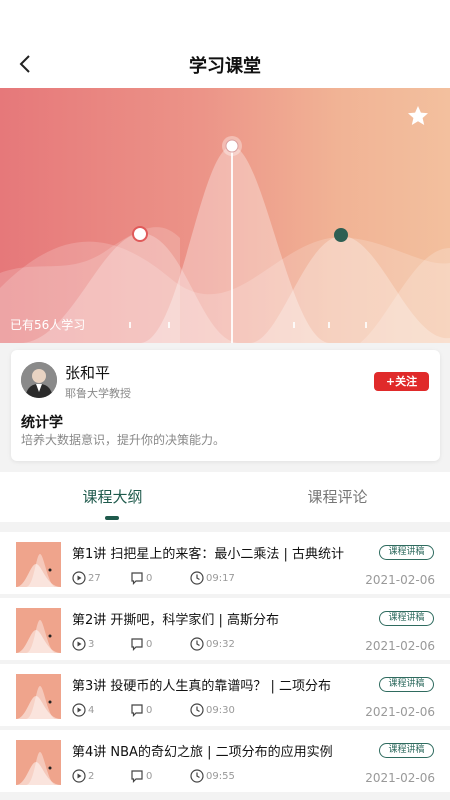 The height and width of the screenshot is (800, 450). I want to click on lecture-title: 第3讲 投硬币的人生真的靠谱吗？ | 二项分布, so click(202, 686).